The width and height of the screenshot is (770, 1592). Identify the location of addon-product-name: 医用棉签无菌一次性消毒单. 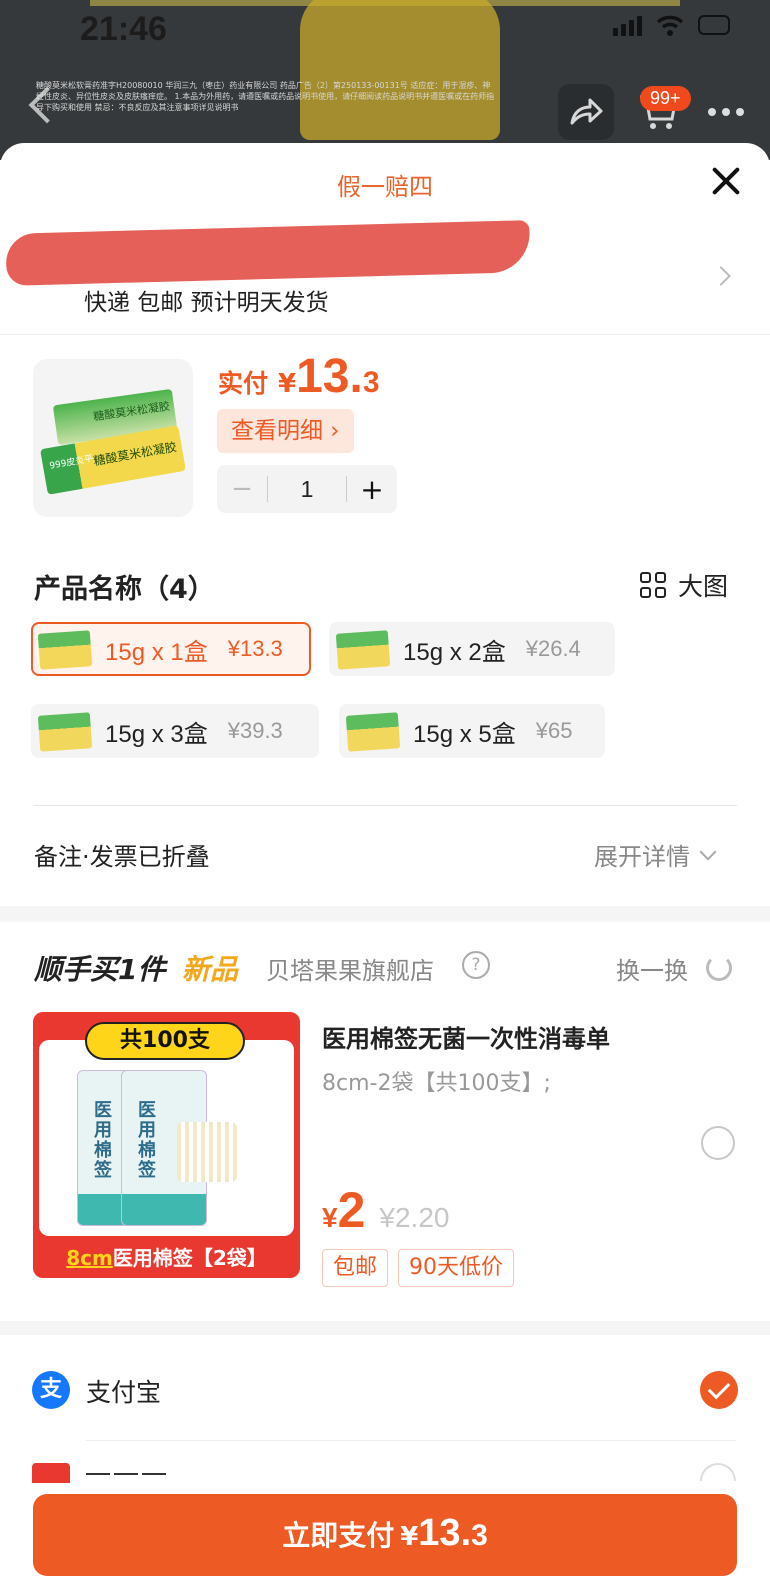
(466, 1036).